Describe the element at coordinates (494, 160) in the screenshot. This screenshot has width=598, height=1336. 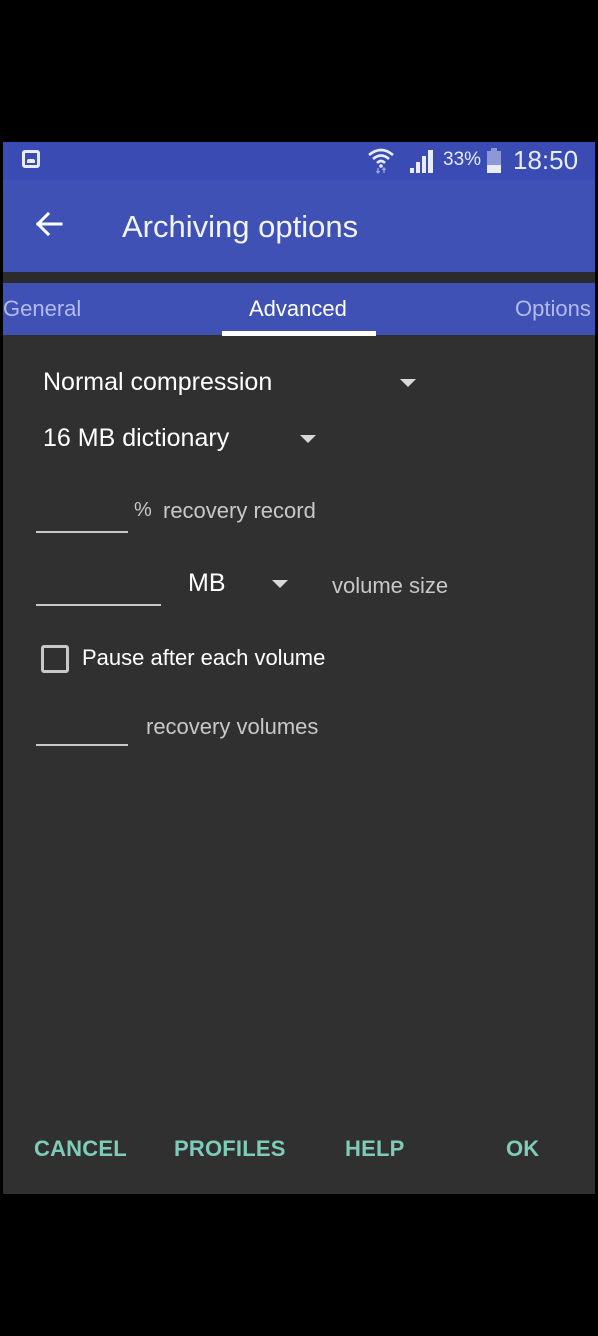
I see `battery-icon` at that location.